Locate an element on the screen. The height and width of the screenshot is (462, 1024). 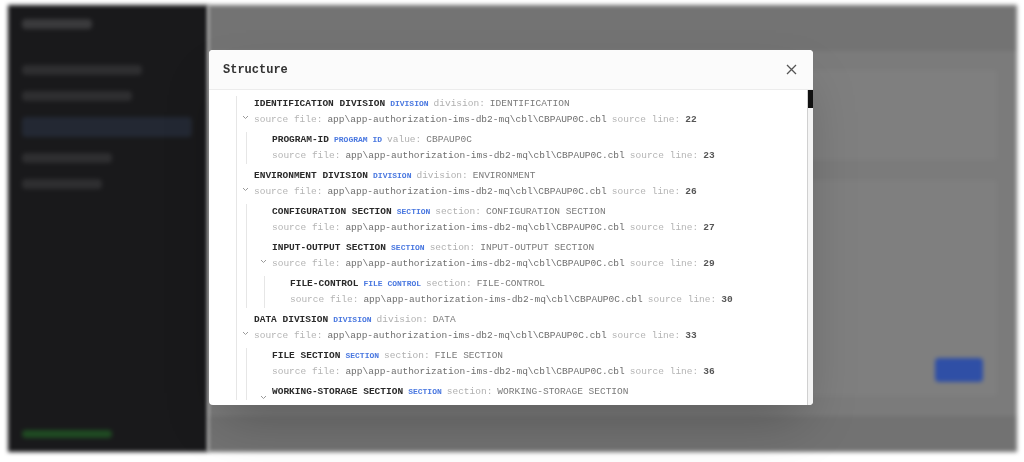
attribute-value: IDENTIFICATION is located at coordinates (529, 104).